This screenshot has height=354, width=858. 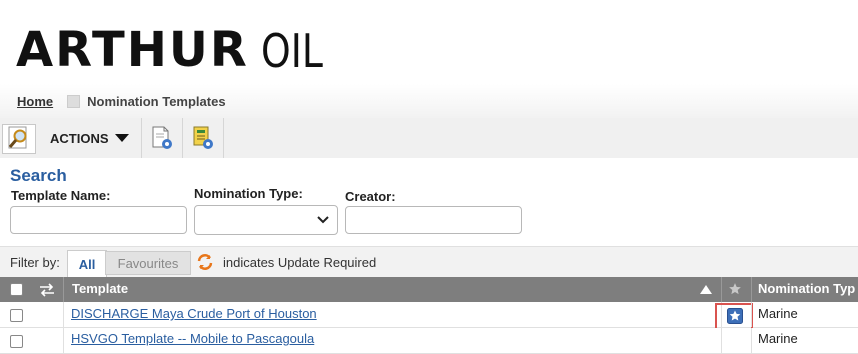 I want to click on breadcrumb: Home Nomination Templates, so click(x=429, y=101).